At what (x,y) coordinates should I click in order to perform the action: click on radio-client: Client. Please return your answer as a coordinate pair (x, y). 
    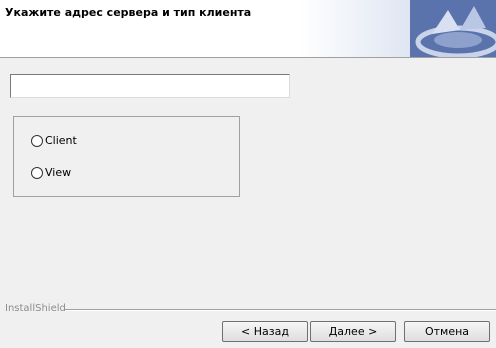
    Looking at the image, I should click on (54, 140).